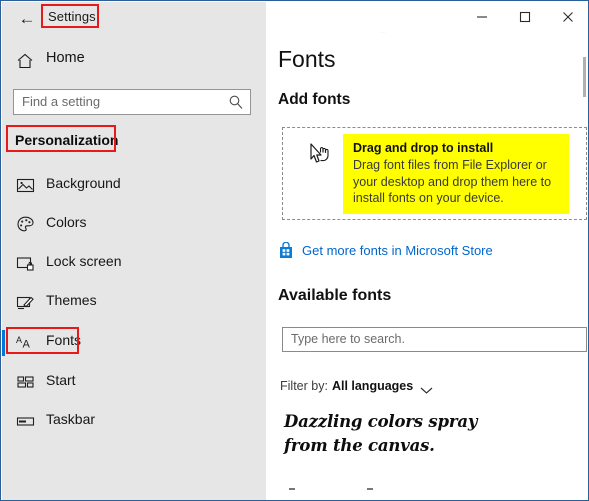 The width and height of the screenshot is (589, 501). I want to click on font-search-box, so click(434, 339).